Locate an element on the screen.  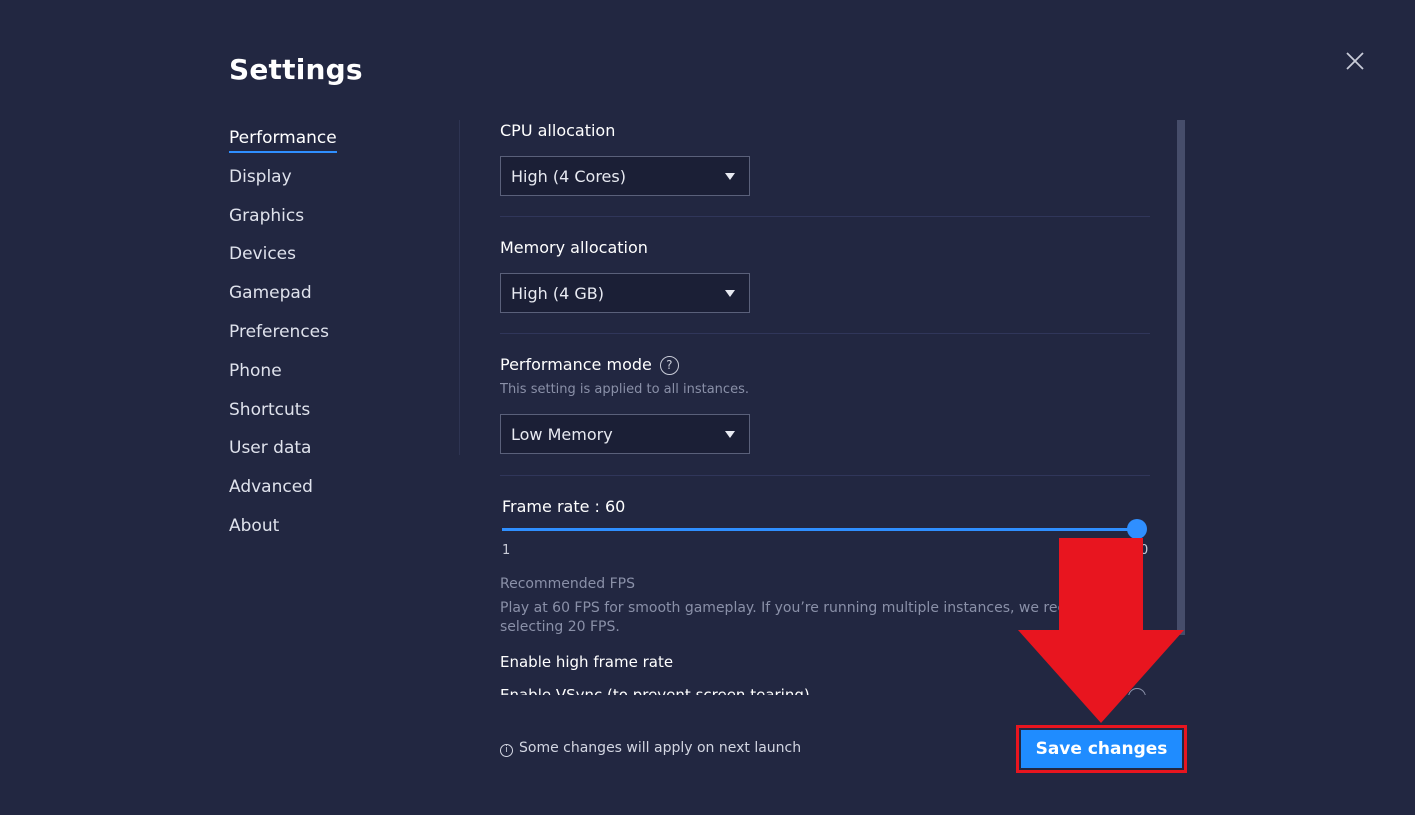
sidebar-item-about: About is located at coordinates (329, 534).